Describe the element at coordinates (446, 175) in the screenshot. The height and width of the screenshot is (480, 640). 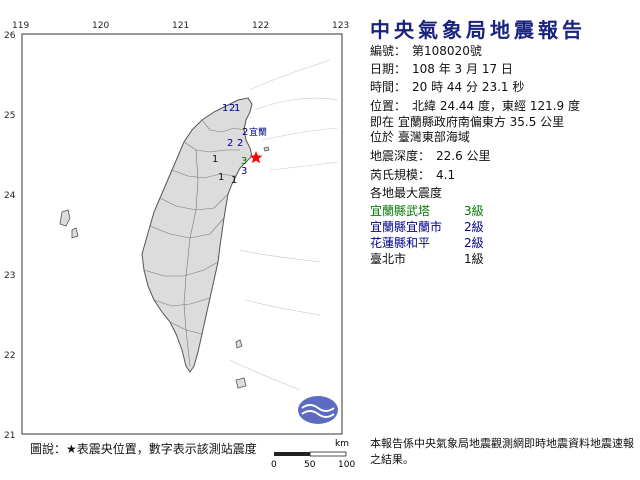
I see `magnitude-value: 4.1` at that location.